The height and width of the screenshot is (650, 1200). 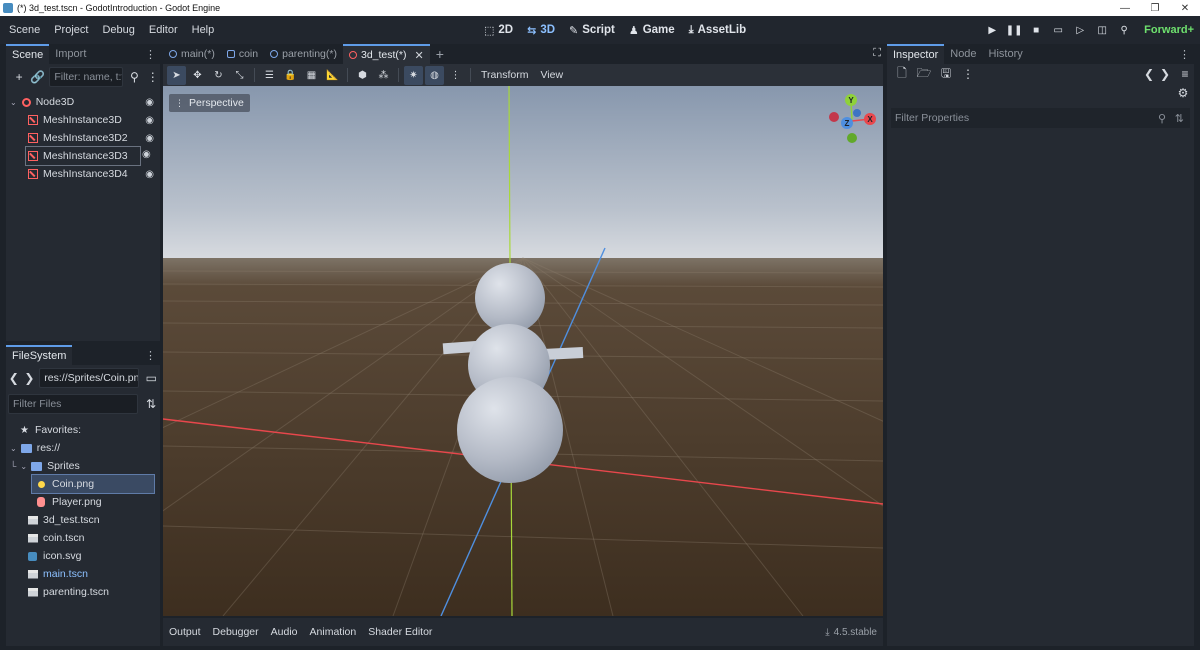 What do you see at coordinates (1125, 8) in the screenshot?
I see `minimize-button: —` at bounding box center [1125, 8].